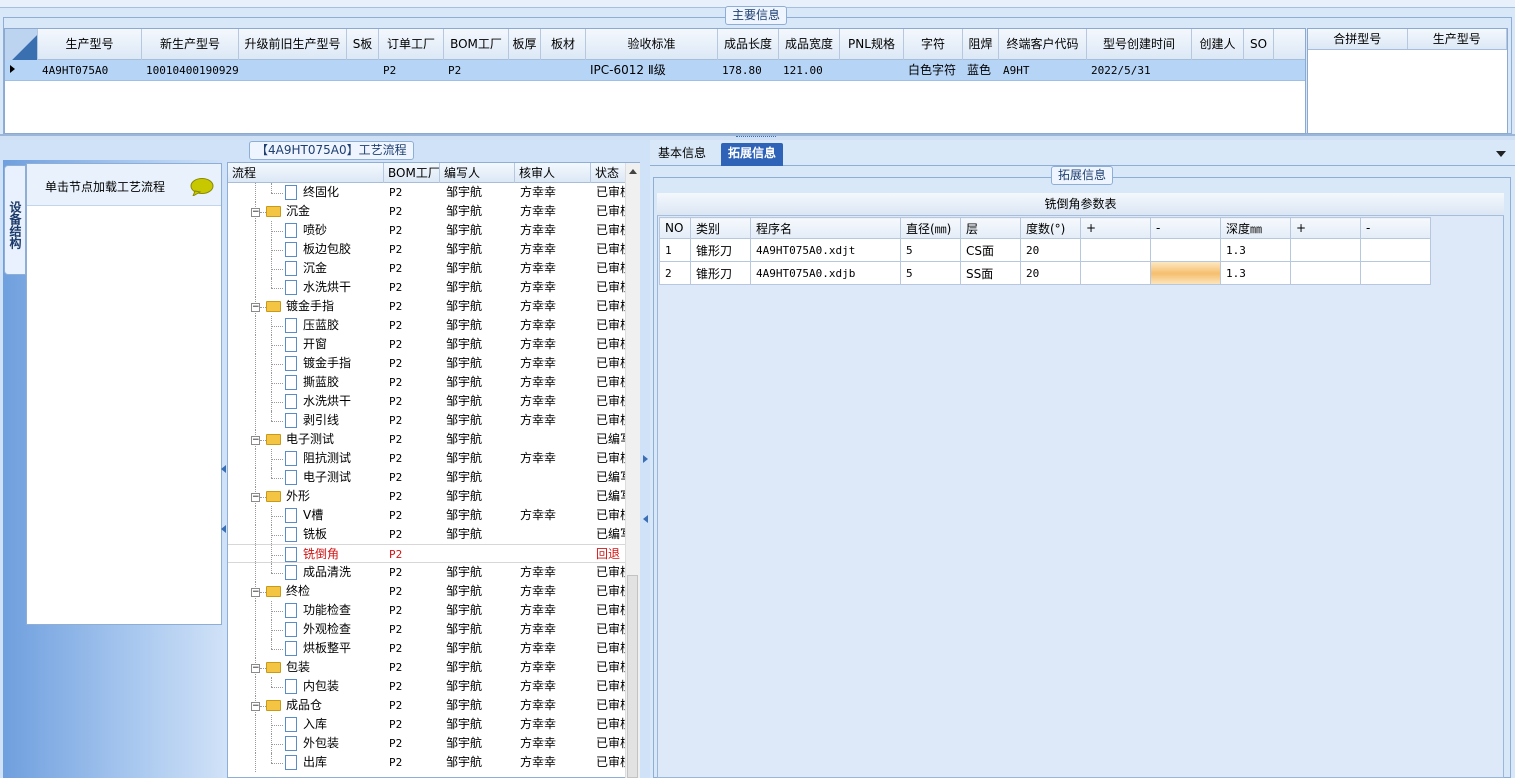 The image size is (1515, 778). What do you see at coordinates (748, 44) in the screenshot?
I see `main-col-header: 成品长度` at bounding box center [748, 44].